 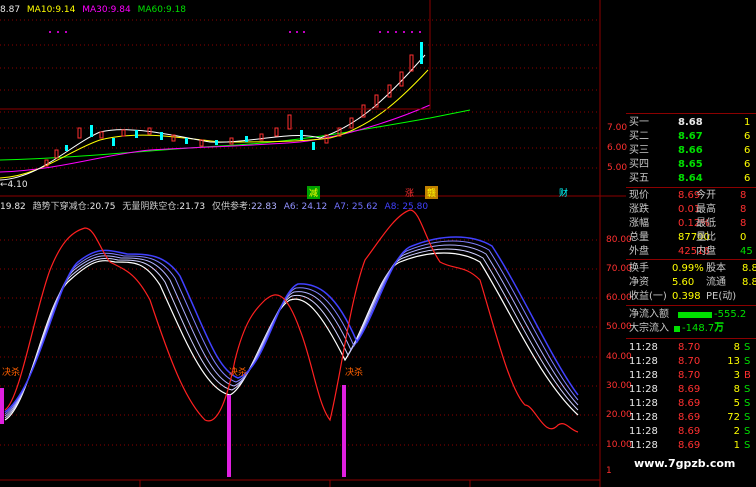 What do you see at coordinates (17, 185) in the screenshot?
I see `low-price-value: 4.10` at bounding box center [17, 185].